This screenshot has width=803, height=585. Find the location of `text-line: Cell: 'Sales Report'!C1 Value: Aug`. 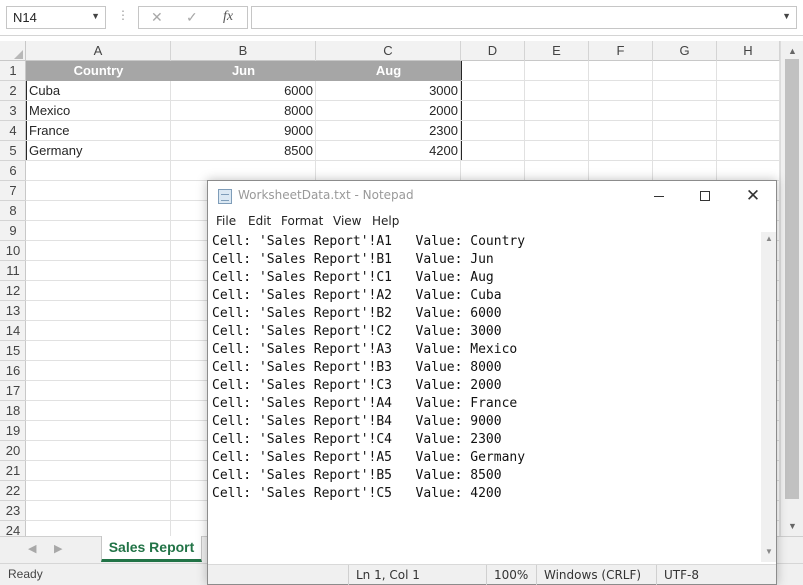

text-line: Cell: 'Sales Report'!C1 Value: Aug is located at coordinates (353, 277).